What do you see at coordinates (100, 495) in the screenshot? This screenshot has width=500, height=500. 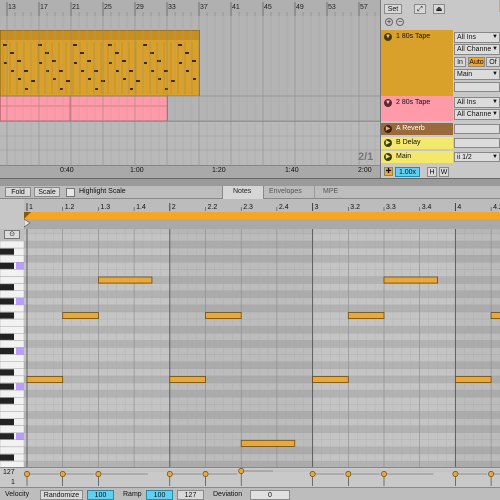 I see `randomize-amount-field: 100` at bounding box center [100, 495].